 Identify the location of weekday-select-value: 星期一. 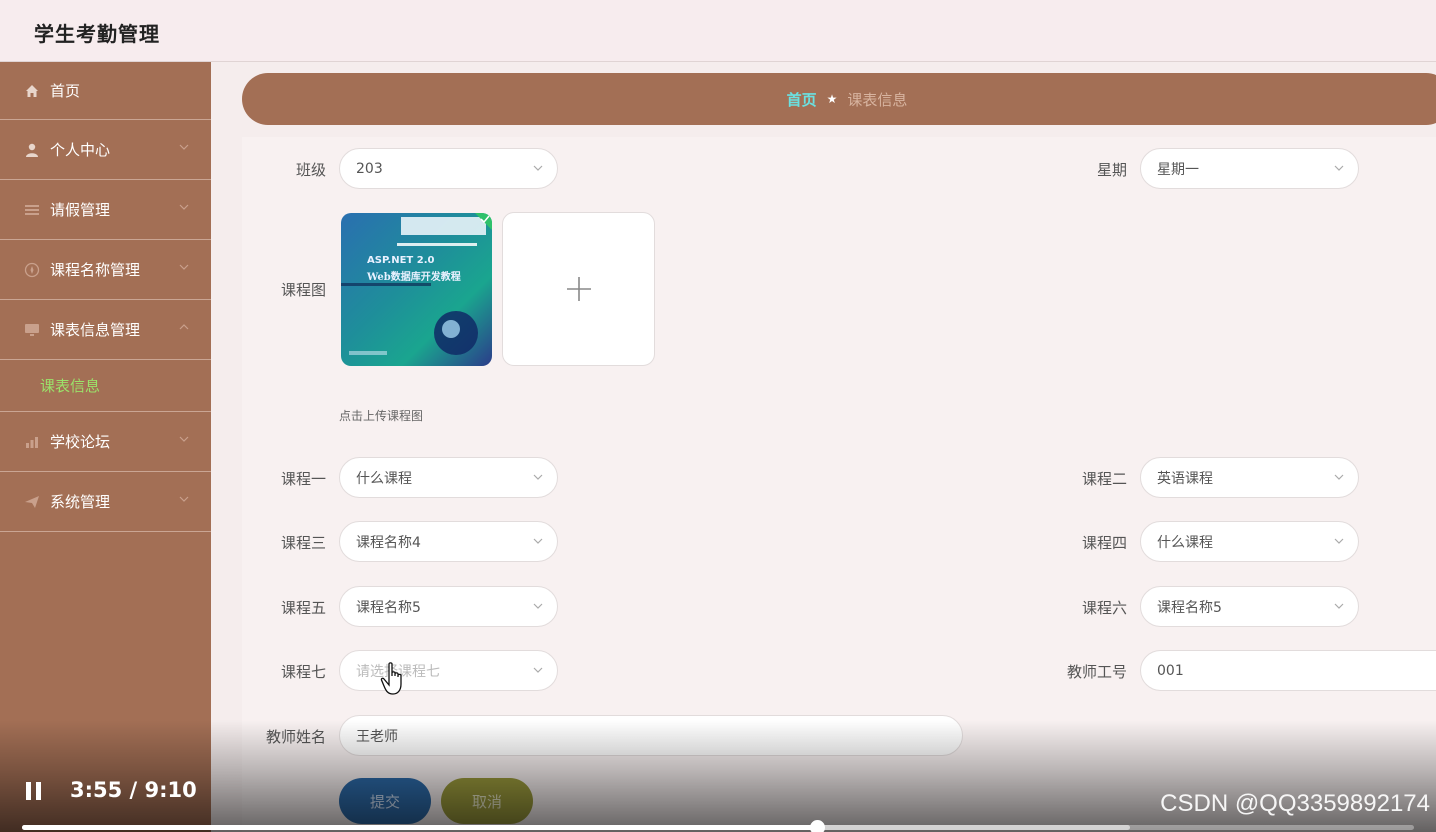
(1178, 169).